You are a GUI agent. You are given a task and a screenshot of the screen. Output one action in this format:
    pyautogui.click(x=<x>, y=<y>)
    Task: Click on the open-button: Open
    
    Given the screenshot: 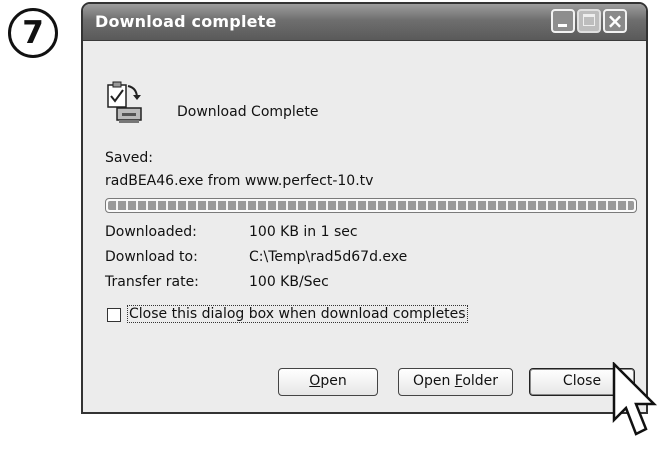 What is the action you would take?
    pyautogui.click(x=328, y=382)
    